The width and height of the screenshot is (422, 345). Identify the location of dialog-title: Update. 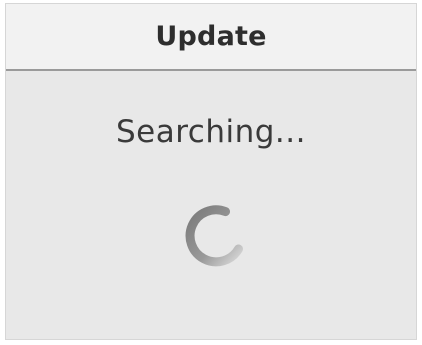
(211, 36).